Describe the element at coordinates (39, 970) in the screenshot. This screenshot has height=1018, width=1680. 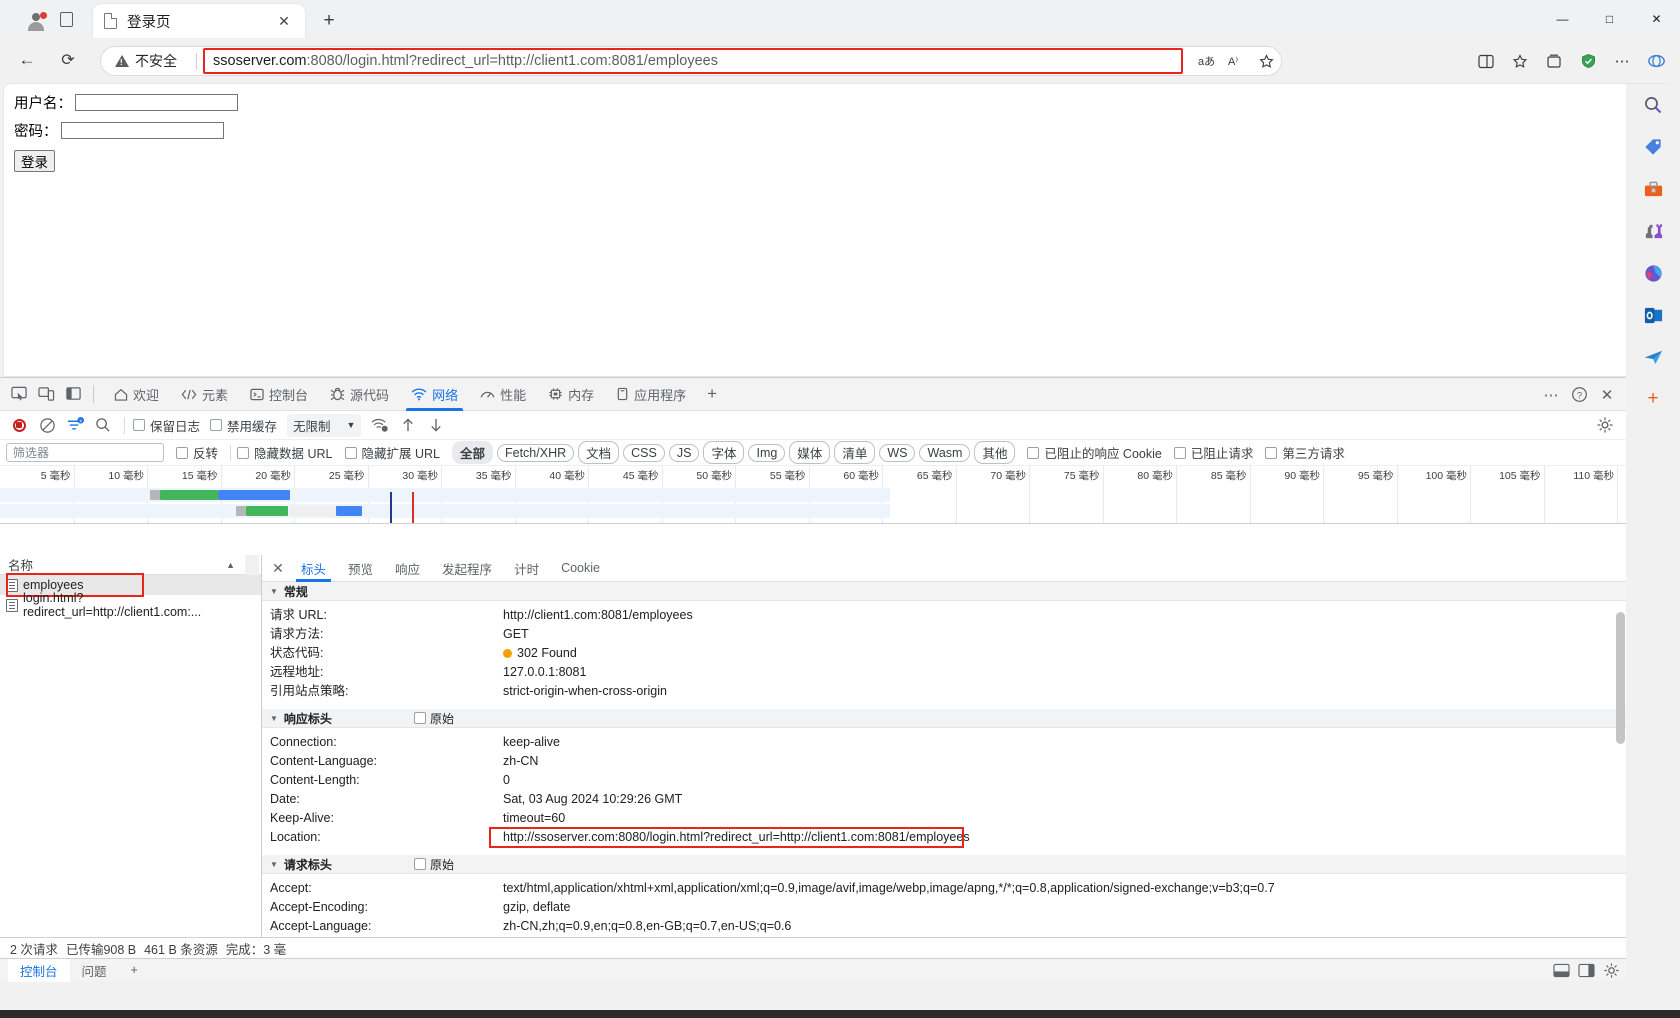
I see `drawer-tab-console: 控制台` at that location.